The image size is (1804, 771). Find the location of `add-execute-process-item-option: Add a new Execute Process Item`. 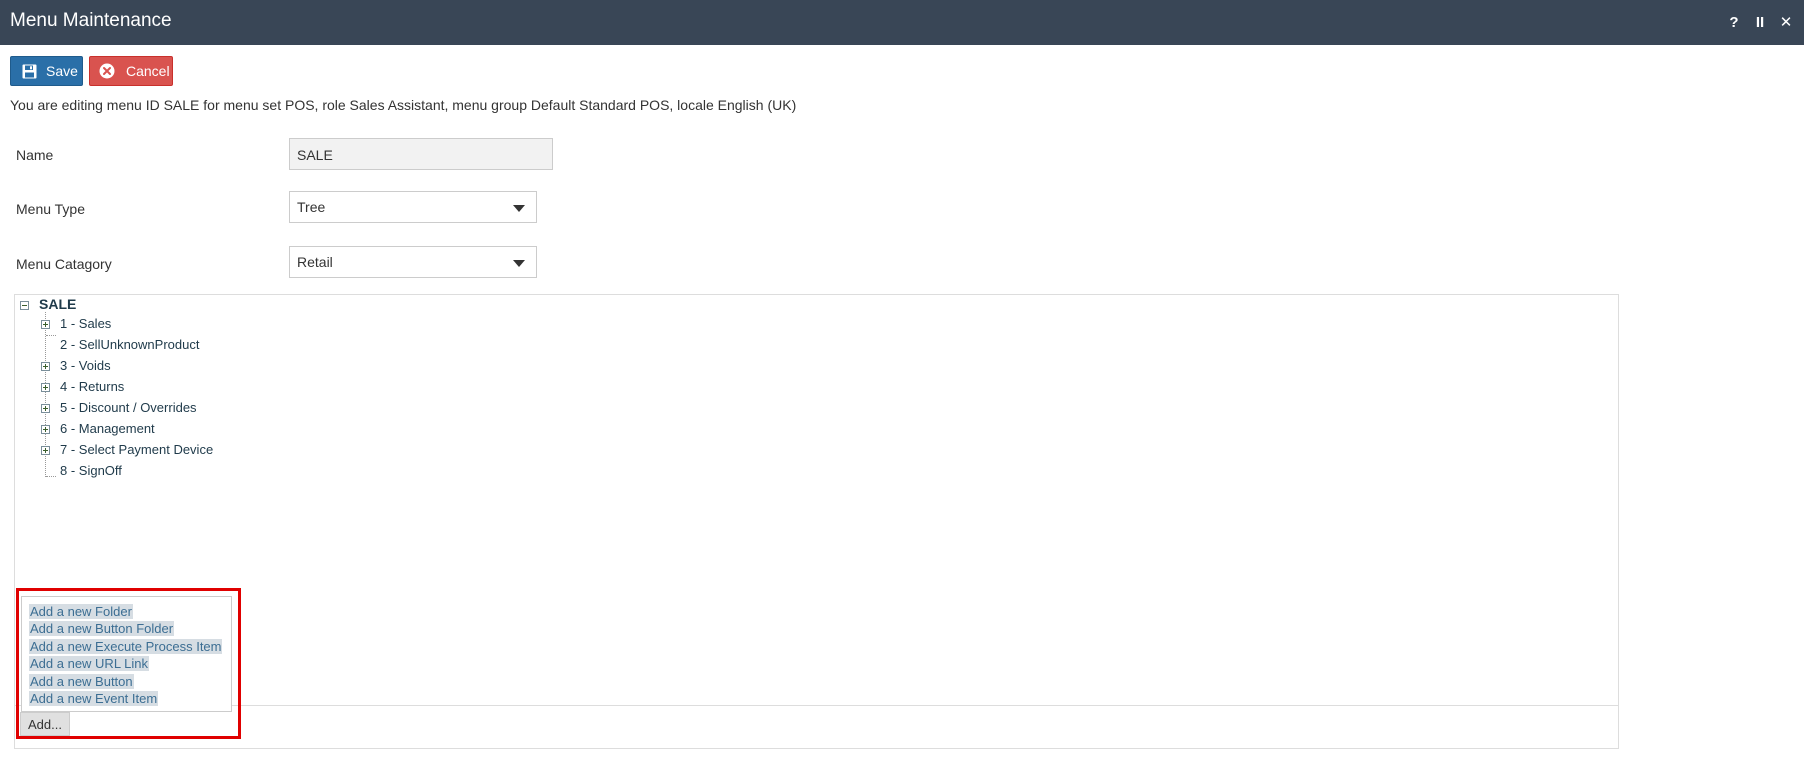

add-execute-process-item-option: Add a new Execute Process Item is located at coordinates (130, 647).